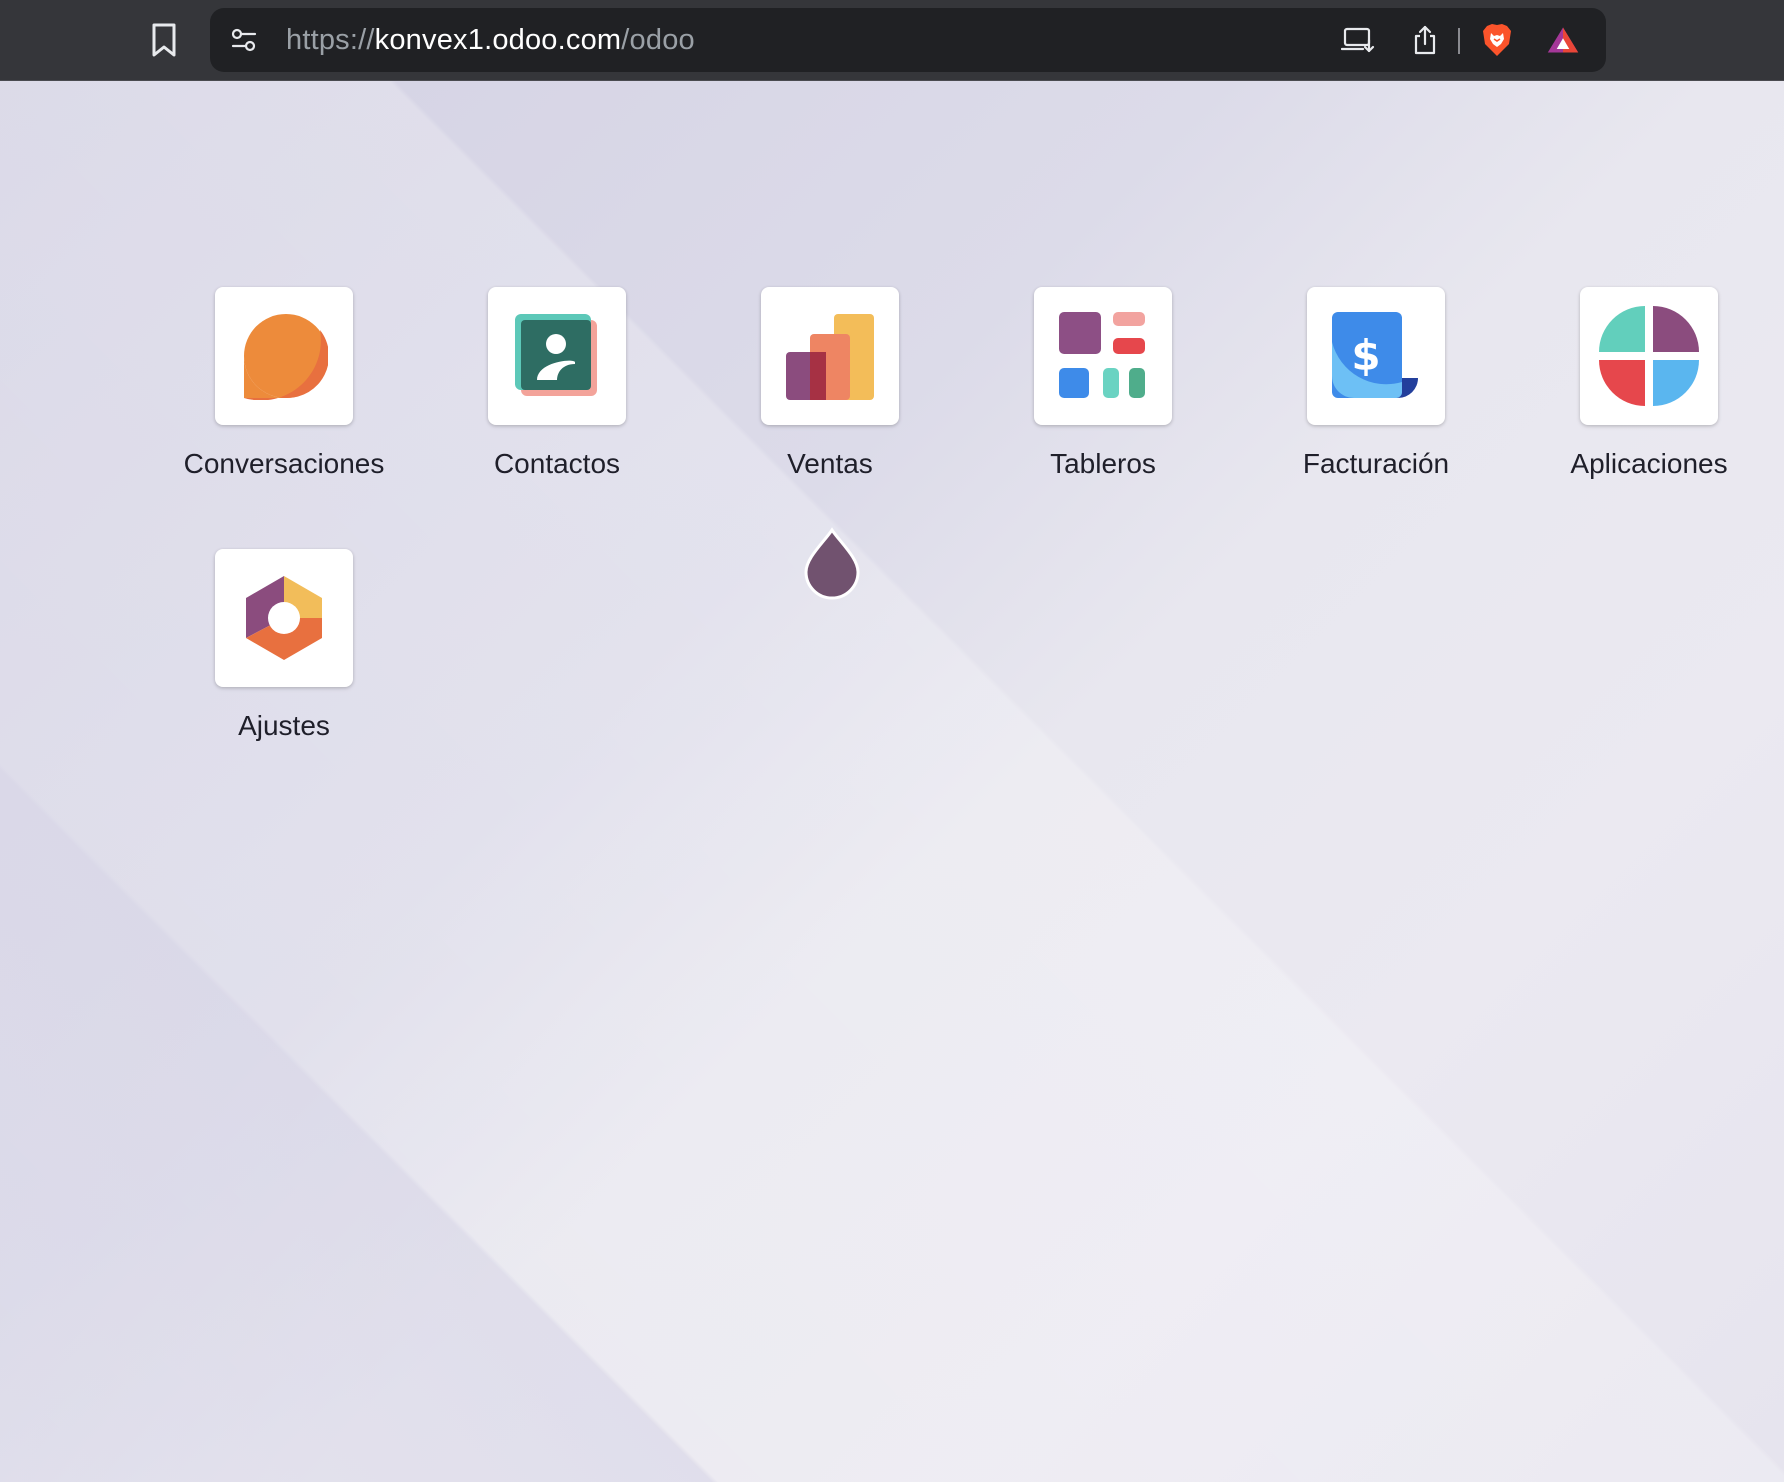 Image resolution: width=1784 pixels, height=1482 pixels. Describe the element at coordinates (330, 40) in the screenshot. I see `url-scheme: https://` at that location.